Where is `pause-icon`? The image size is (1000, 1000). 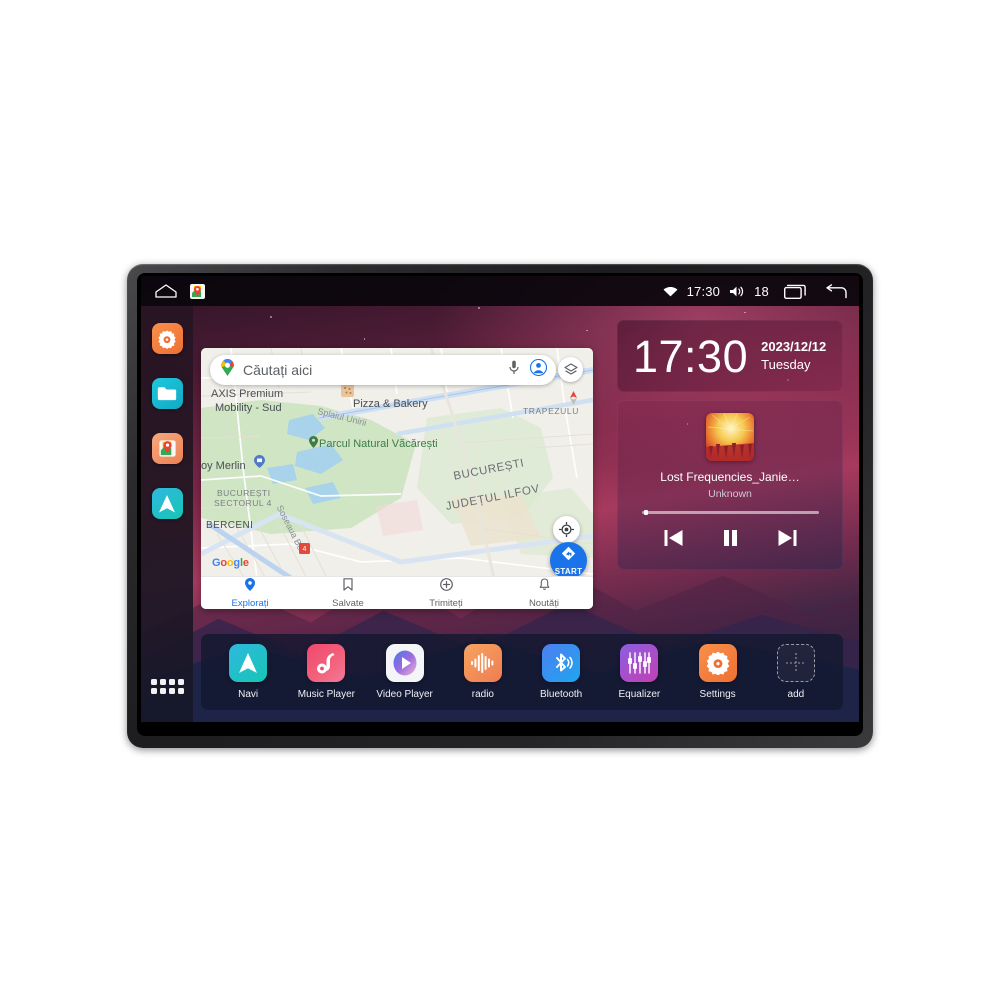
pause-icon is located at coordinates (730, 538).